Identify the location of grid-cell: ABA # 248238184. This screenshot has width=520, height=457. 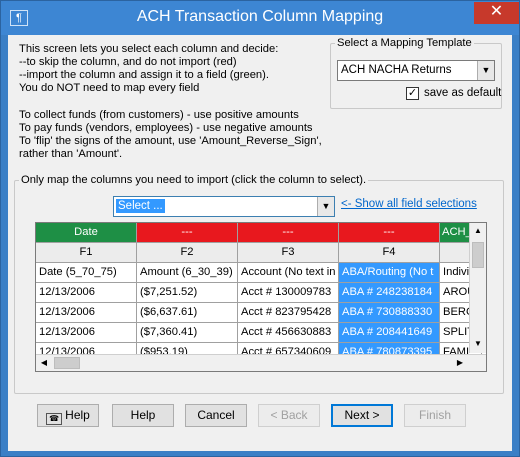
(389, 293).